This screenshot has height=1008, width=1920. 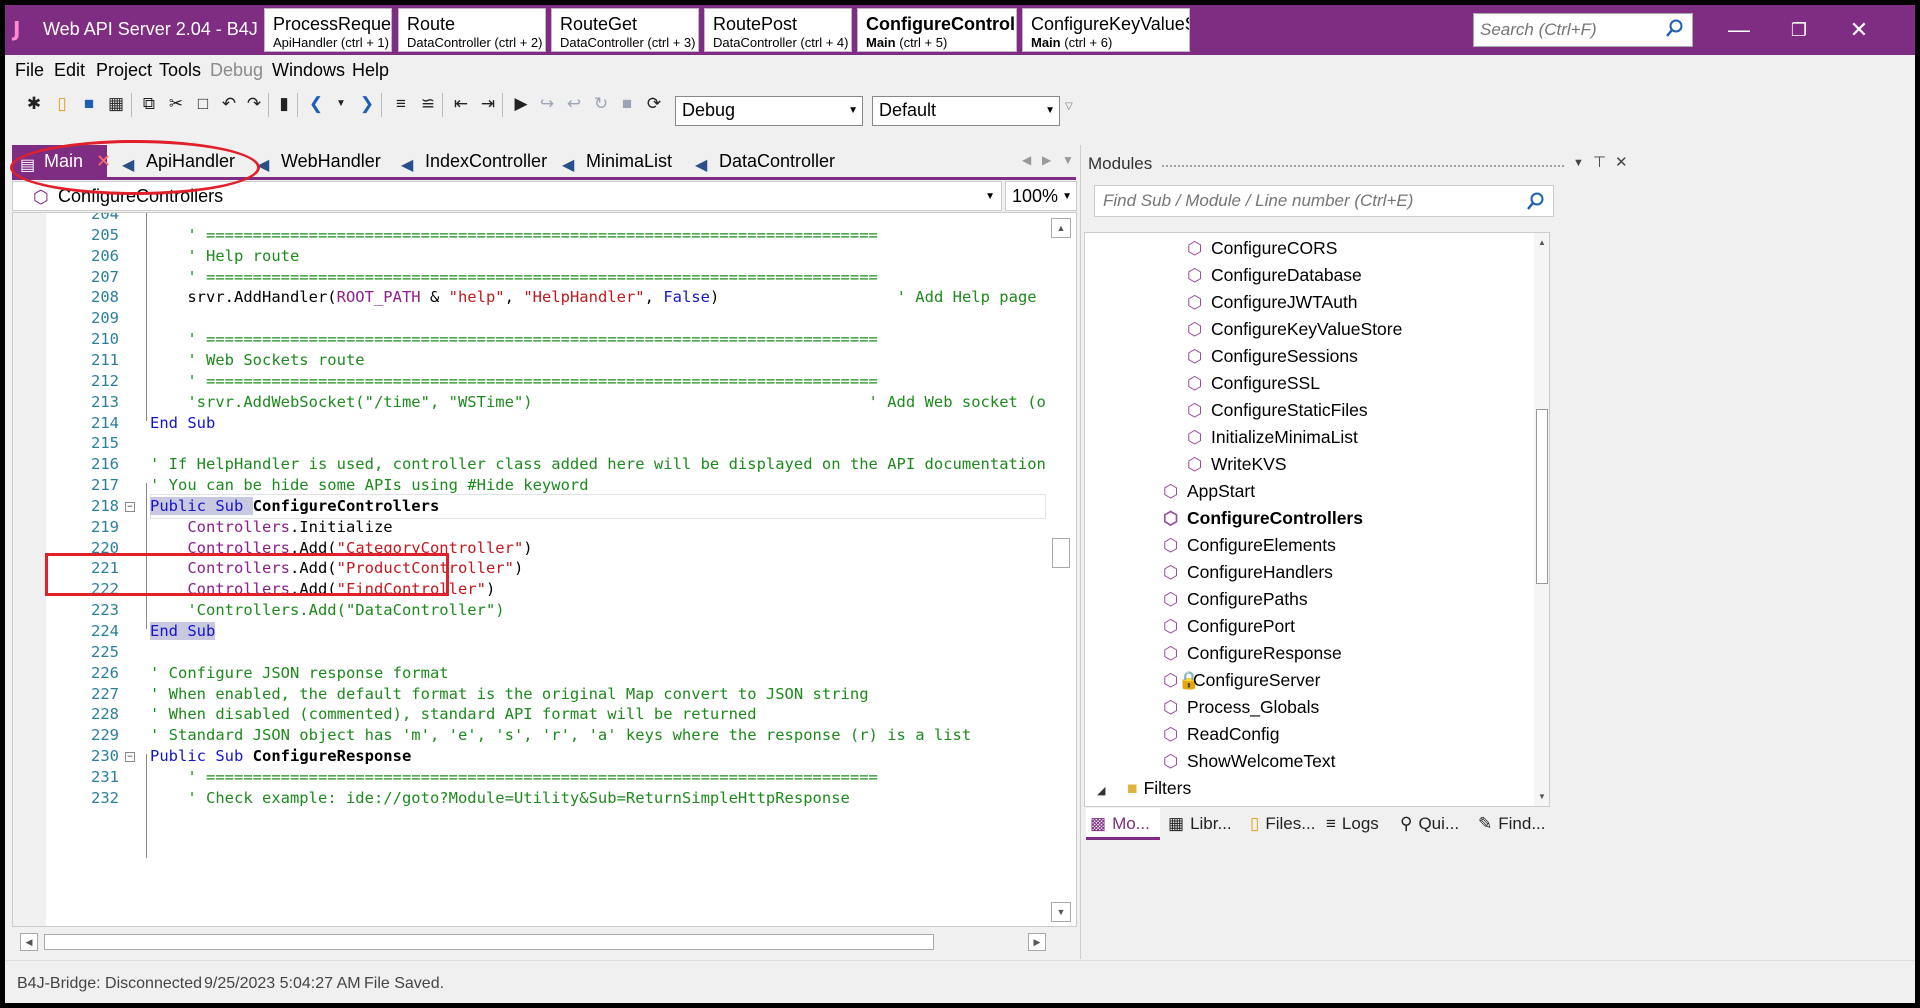 I want to click on quick-tab-route: Route DataController (ctrl + 2), so click(x=472, y=30).